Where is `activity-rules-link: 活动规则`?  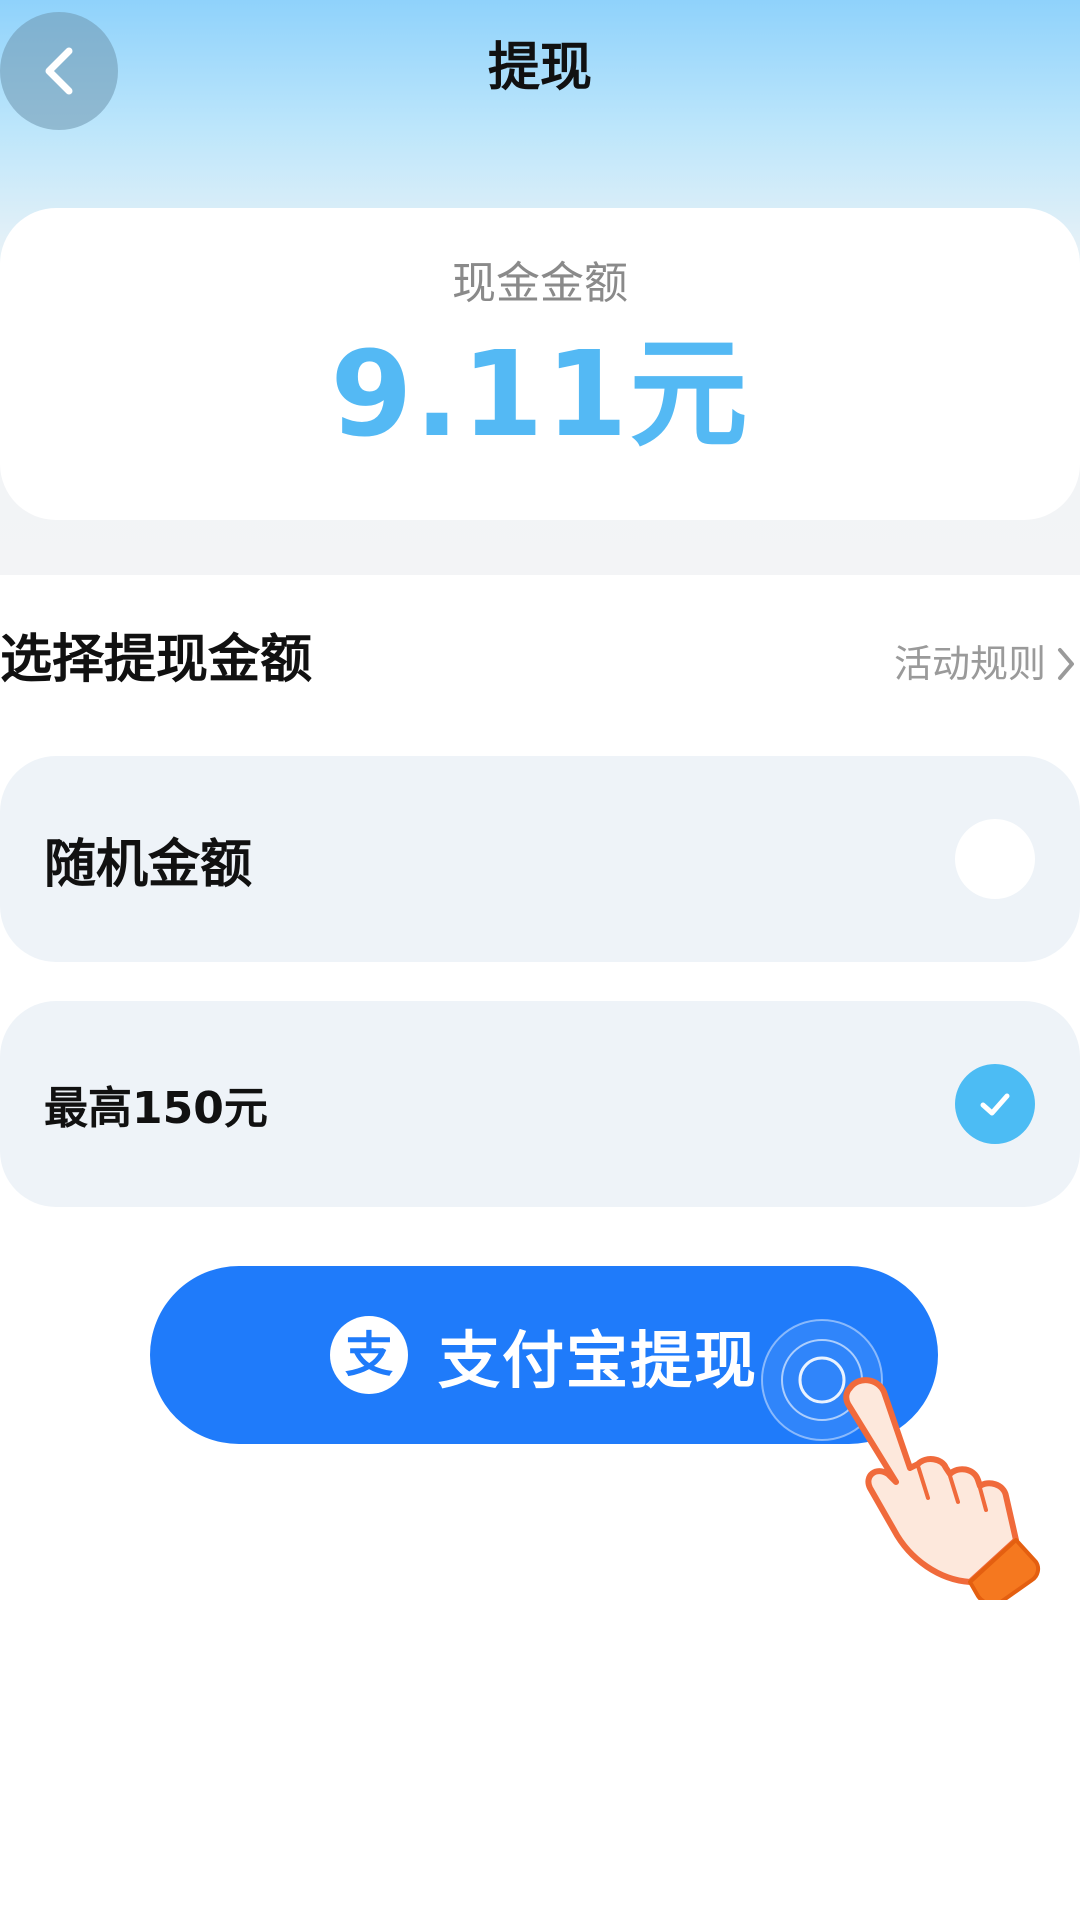
activity-rules-link: 活动规则 is located at coordinates (987, 664).